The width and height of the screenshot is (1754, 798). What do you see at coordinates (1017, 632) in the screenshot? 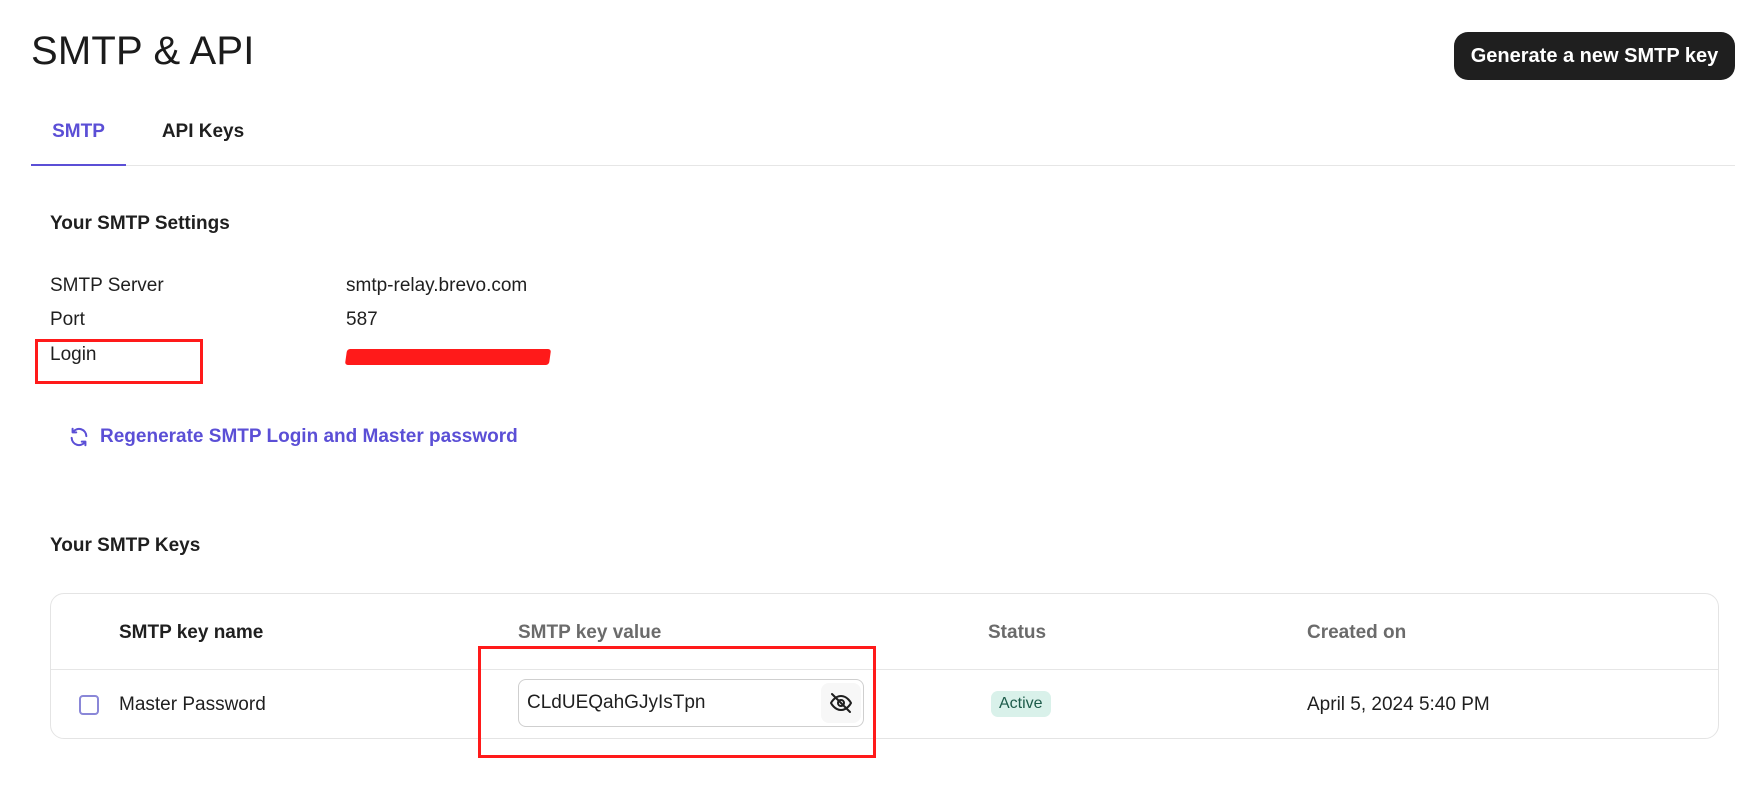
I see `column-header-status: Status` at bounding box center [1017, 632].